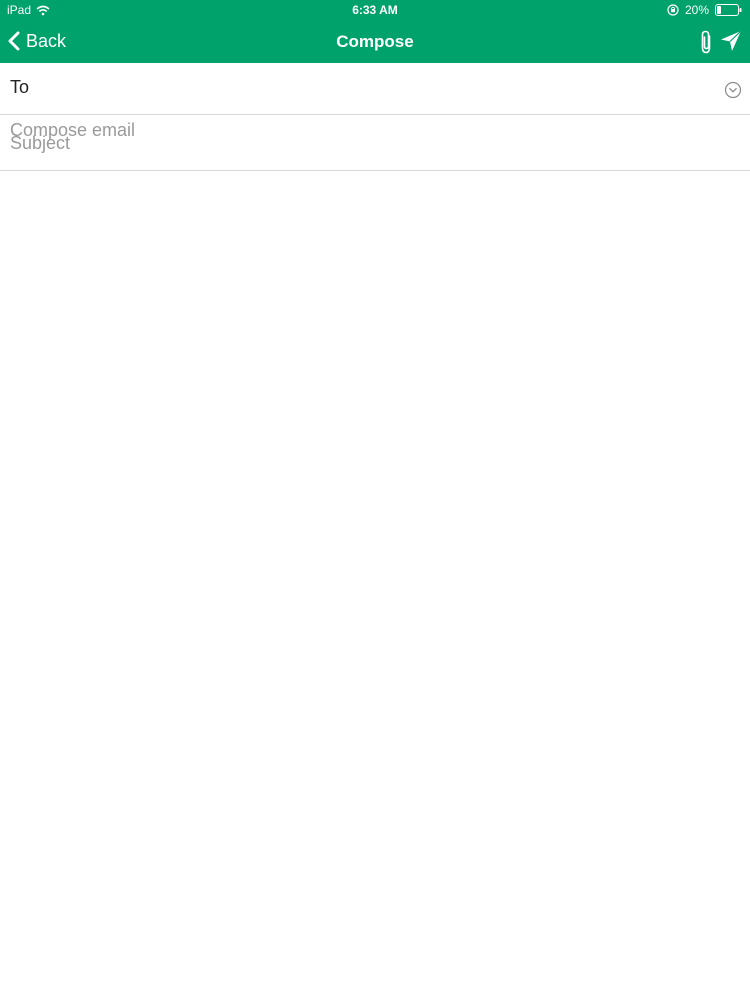 This screenshot has height=1000, width=750. I want to click on battery-icon, so click(728, 10).